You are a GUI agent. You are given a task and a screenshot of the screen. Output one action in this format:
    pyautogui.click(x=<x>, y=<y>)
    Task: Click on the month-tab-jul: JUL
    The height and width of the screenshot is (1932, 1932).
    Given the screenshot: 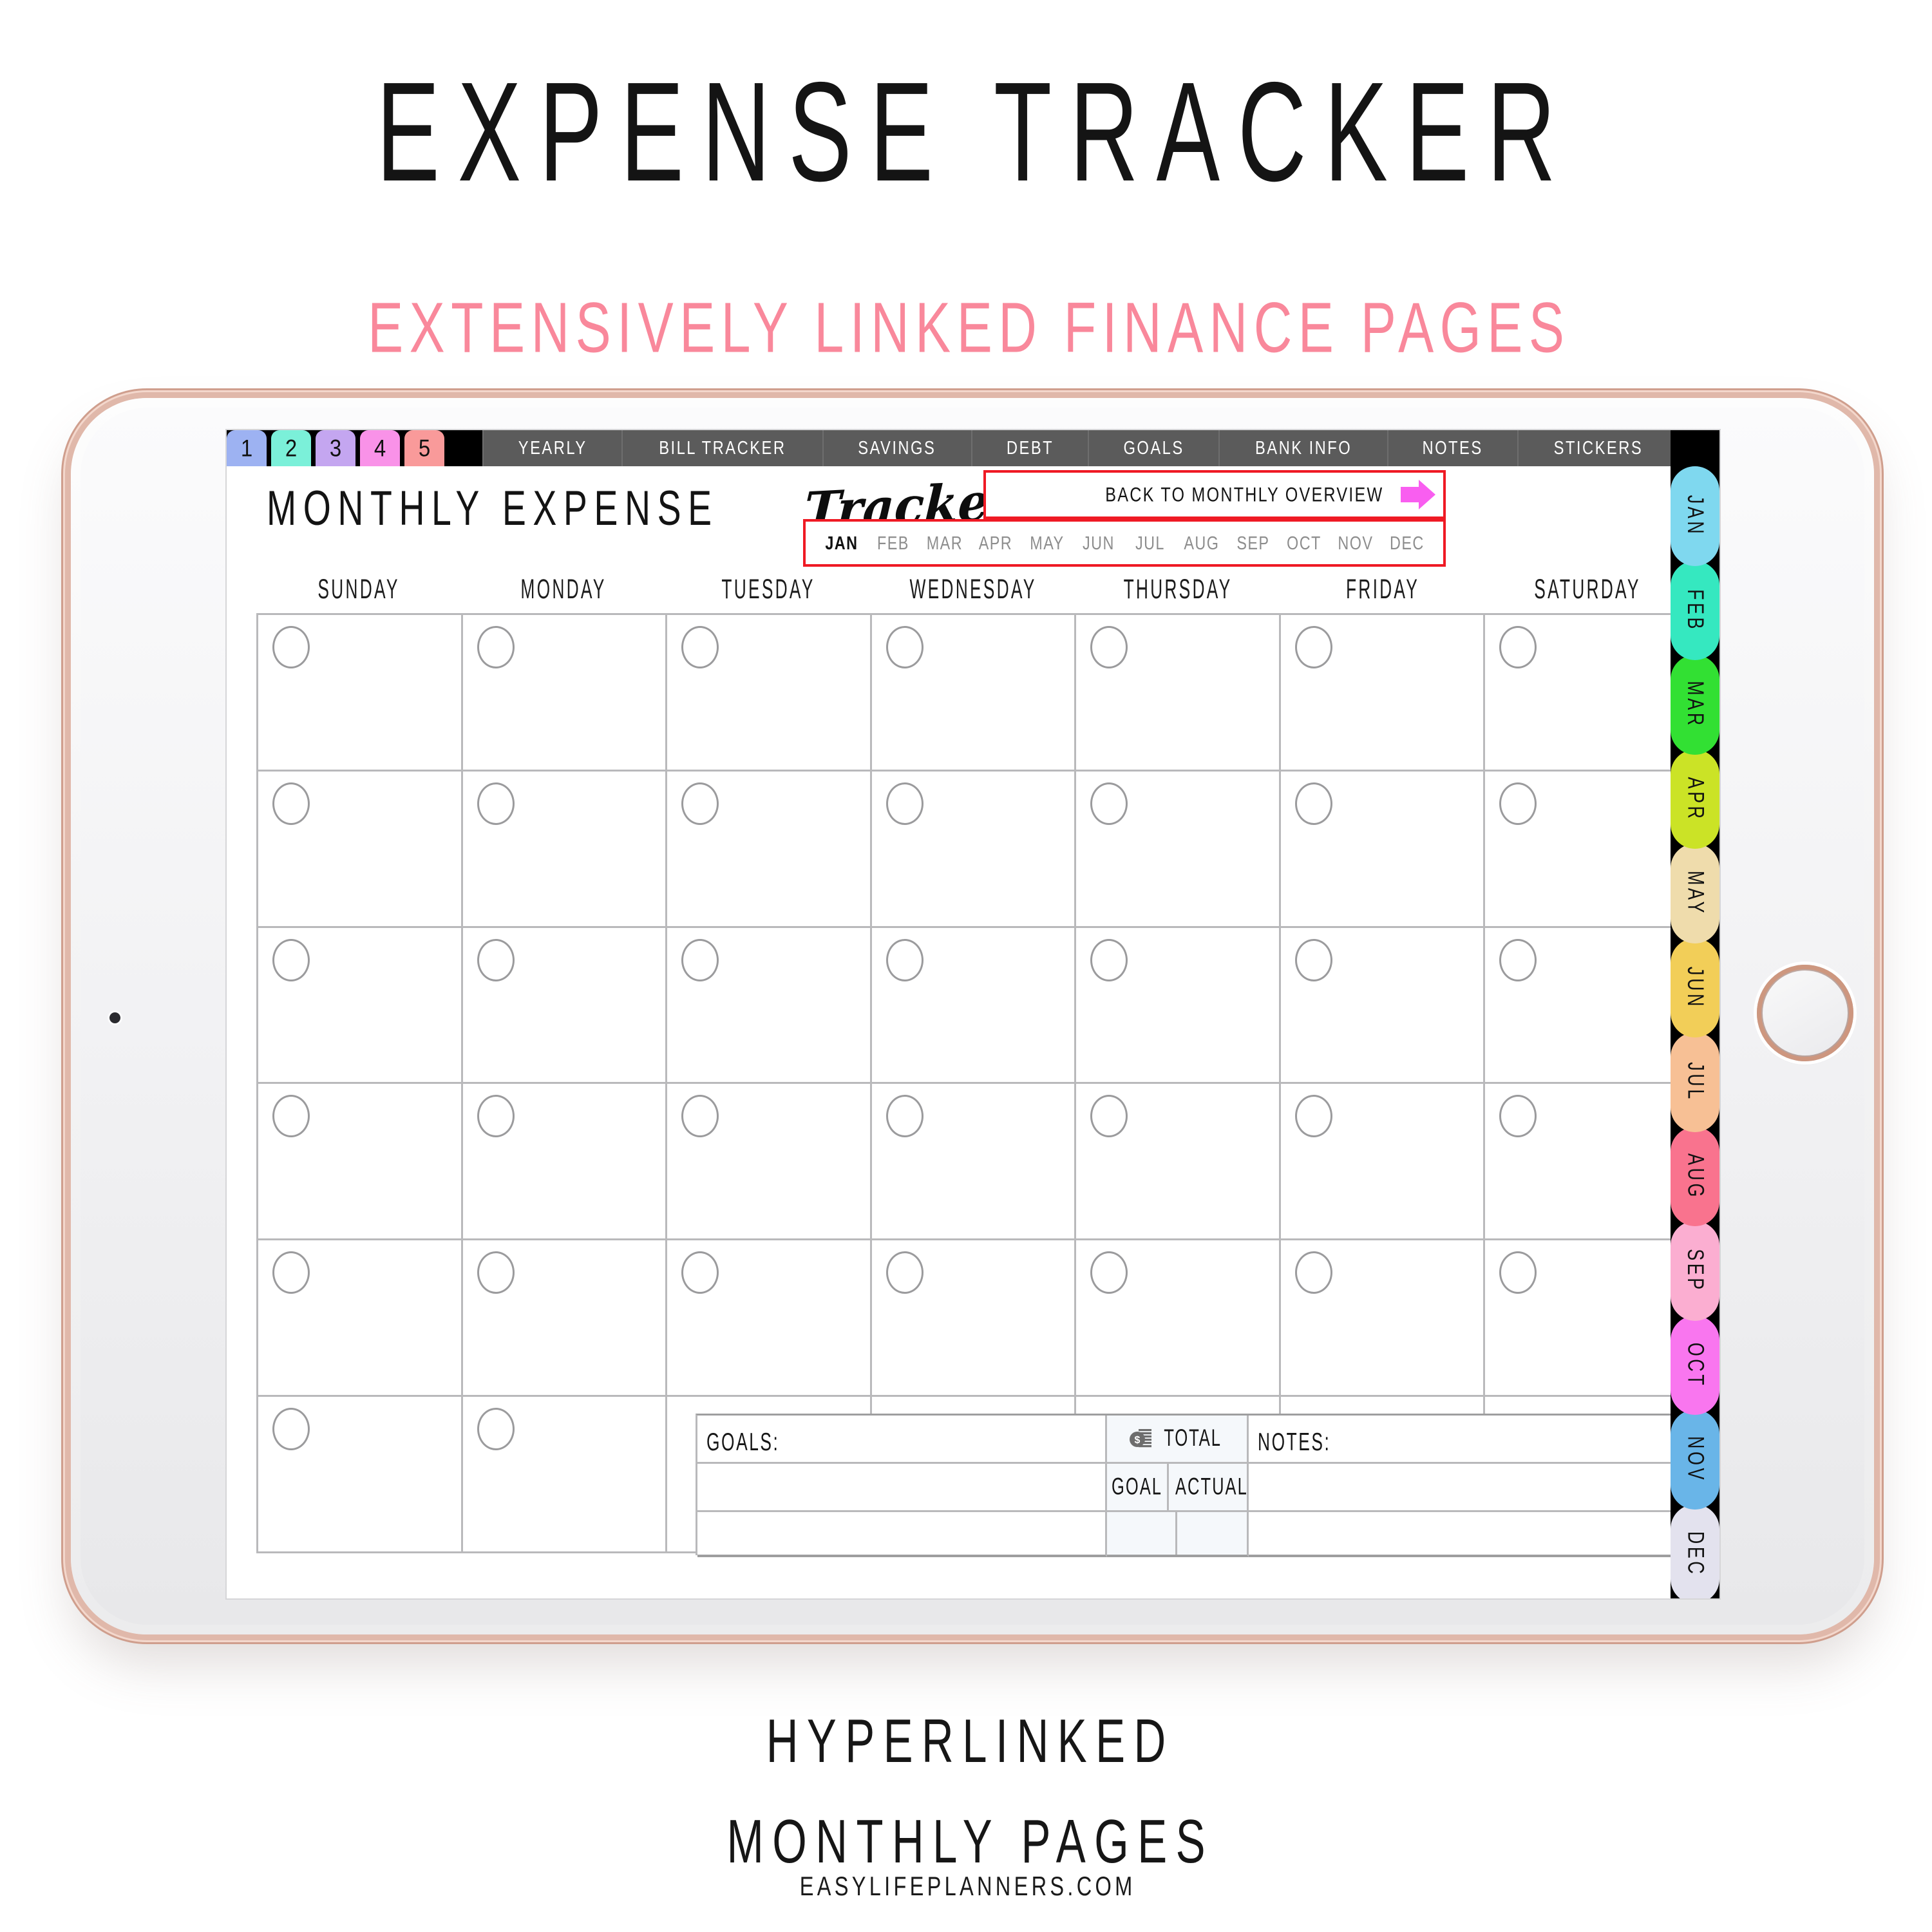 What is the action you would take?
    pyautogui.click(x=1695, y=1082)
    